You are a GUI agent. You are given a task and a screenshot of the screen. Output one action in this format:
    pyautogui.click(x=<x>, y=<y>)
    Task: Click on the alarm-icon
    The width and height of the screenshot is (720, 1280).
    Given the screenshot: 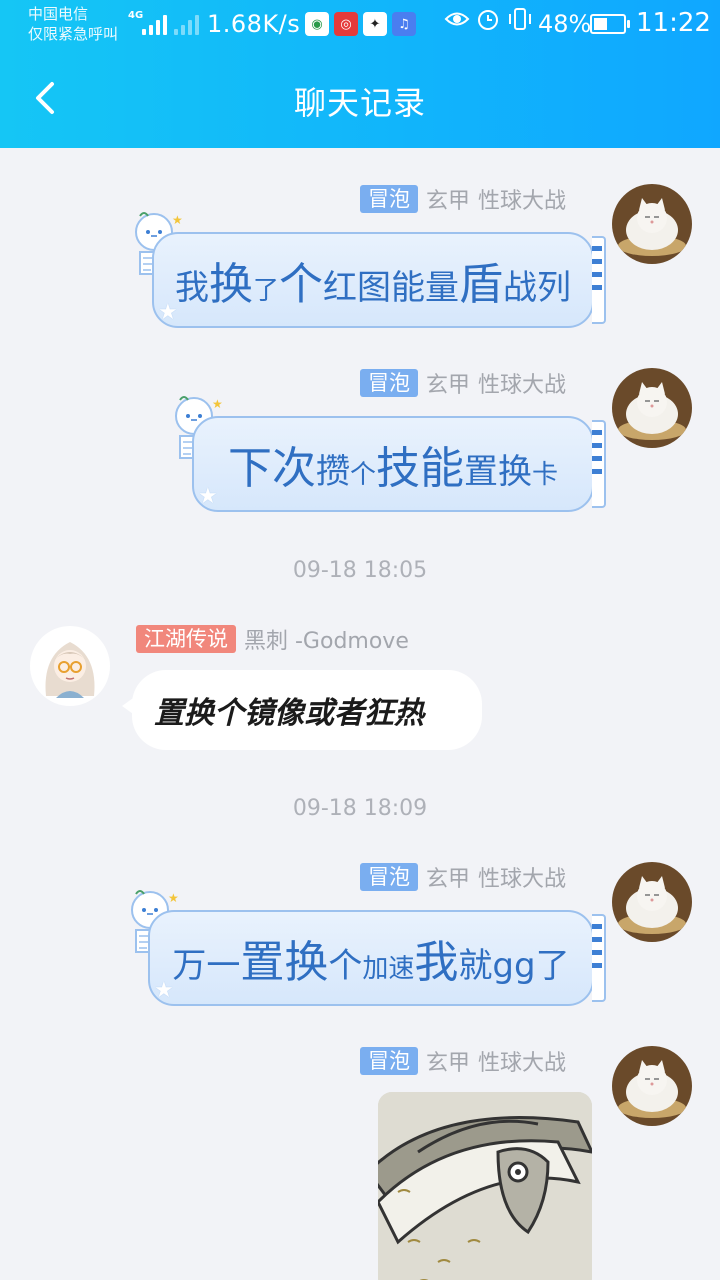 What is the action you would take?
    pyautogui.click(x=488, y=22)
    